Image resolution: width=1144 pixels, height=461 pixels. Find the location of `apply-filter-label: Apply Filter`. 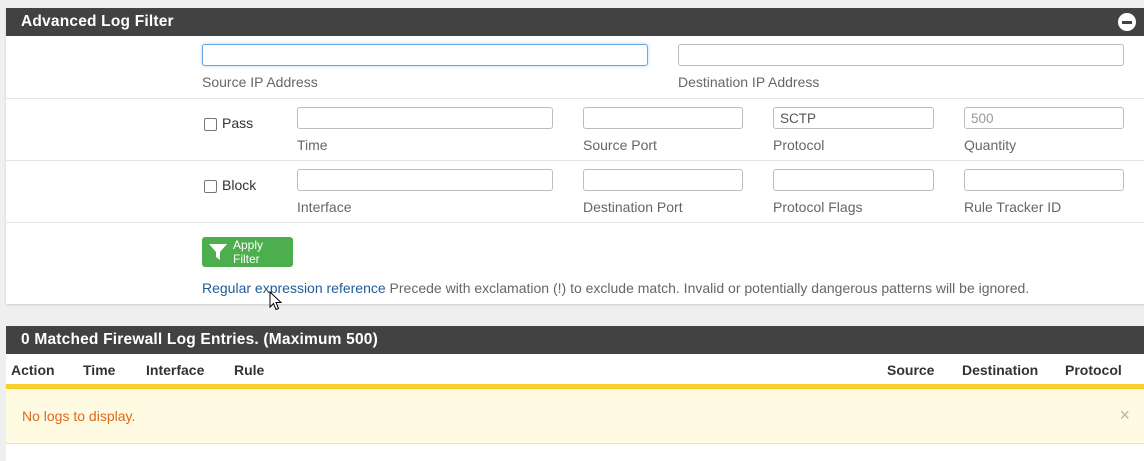

apply-filter-label: Apply Filter is located at coordinates (248, 252).